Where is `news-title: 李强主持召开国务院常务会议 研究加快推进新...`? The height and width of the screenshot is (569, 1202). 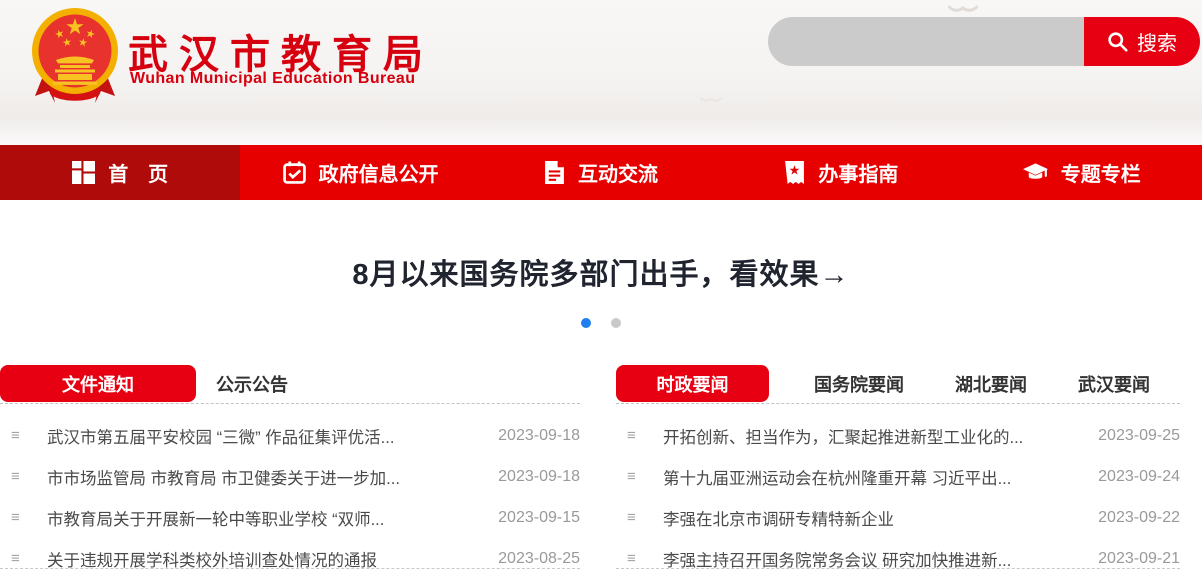 news-title: 李强主持召开国务院常务会议 研究加快推进新... is located at coordinates (837, 560).